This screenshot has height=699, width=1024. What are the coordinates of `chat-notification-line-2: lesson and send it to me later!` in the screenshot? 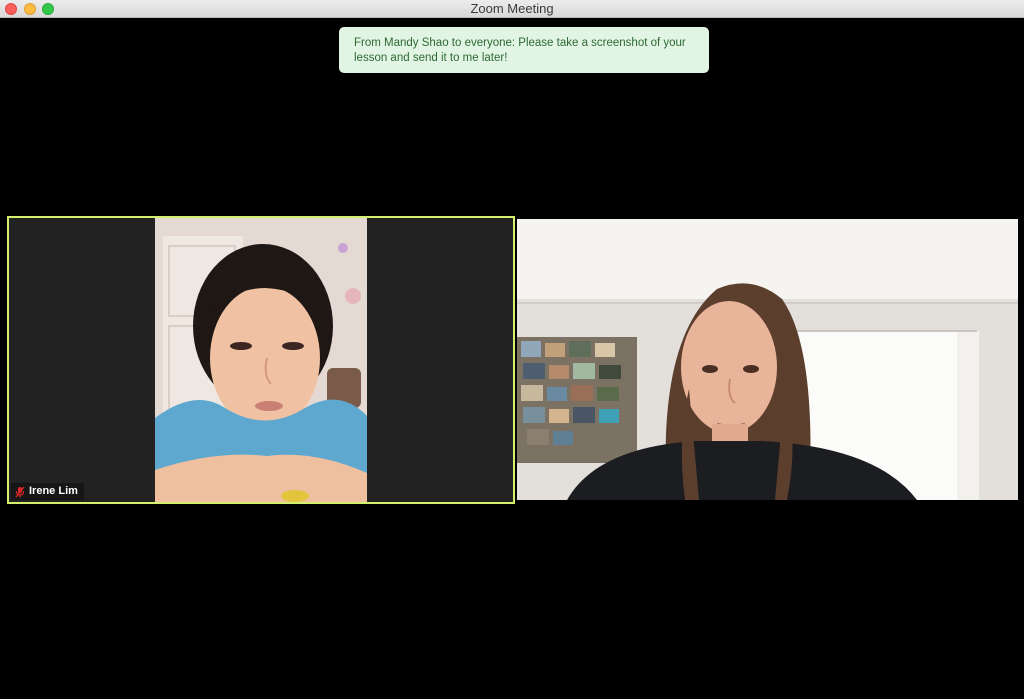 It's located at (431, 58).